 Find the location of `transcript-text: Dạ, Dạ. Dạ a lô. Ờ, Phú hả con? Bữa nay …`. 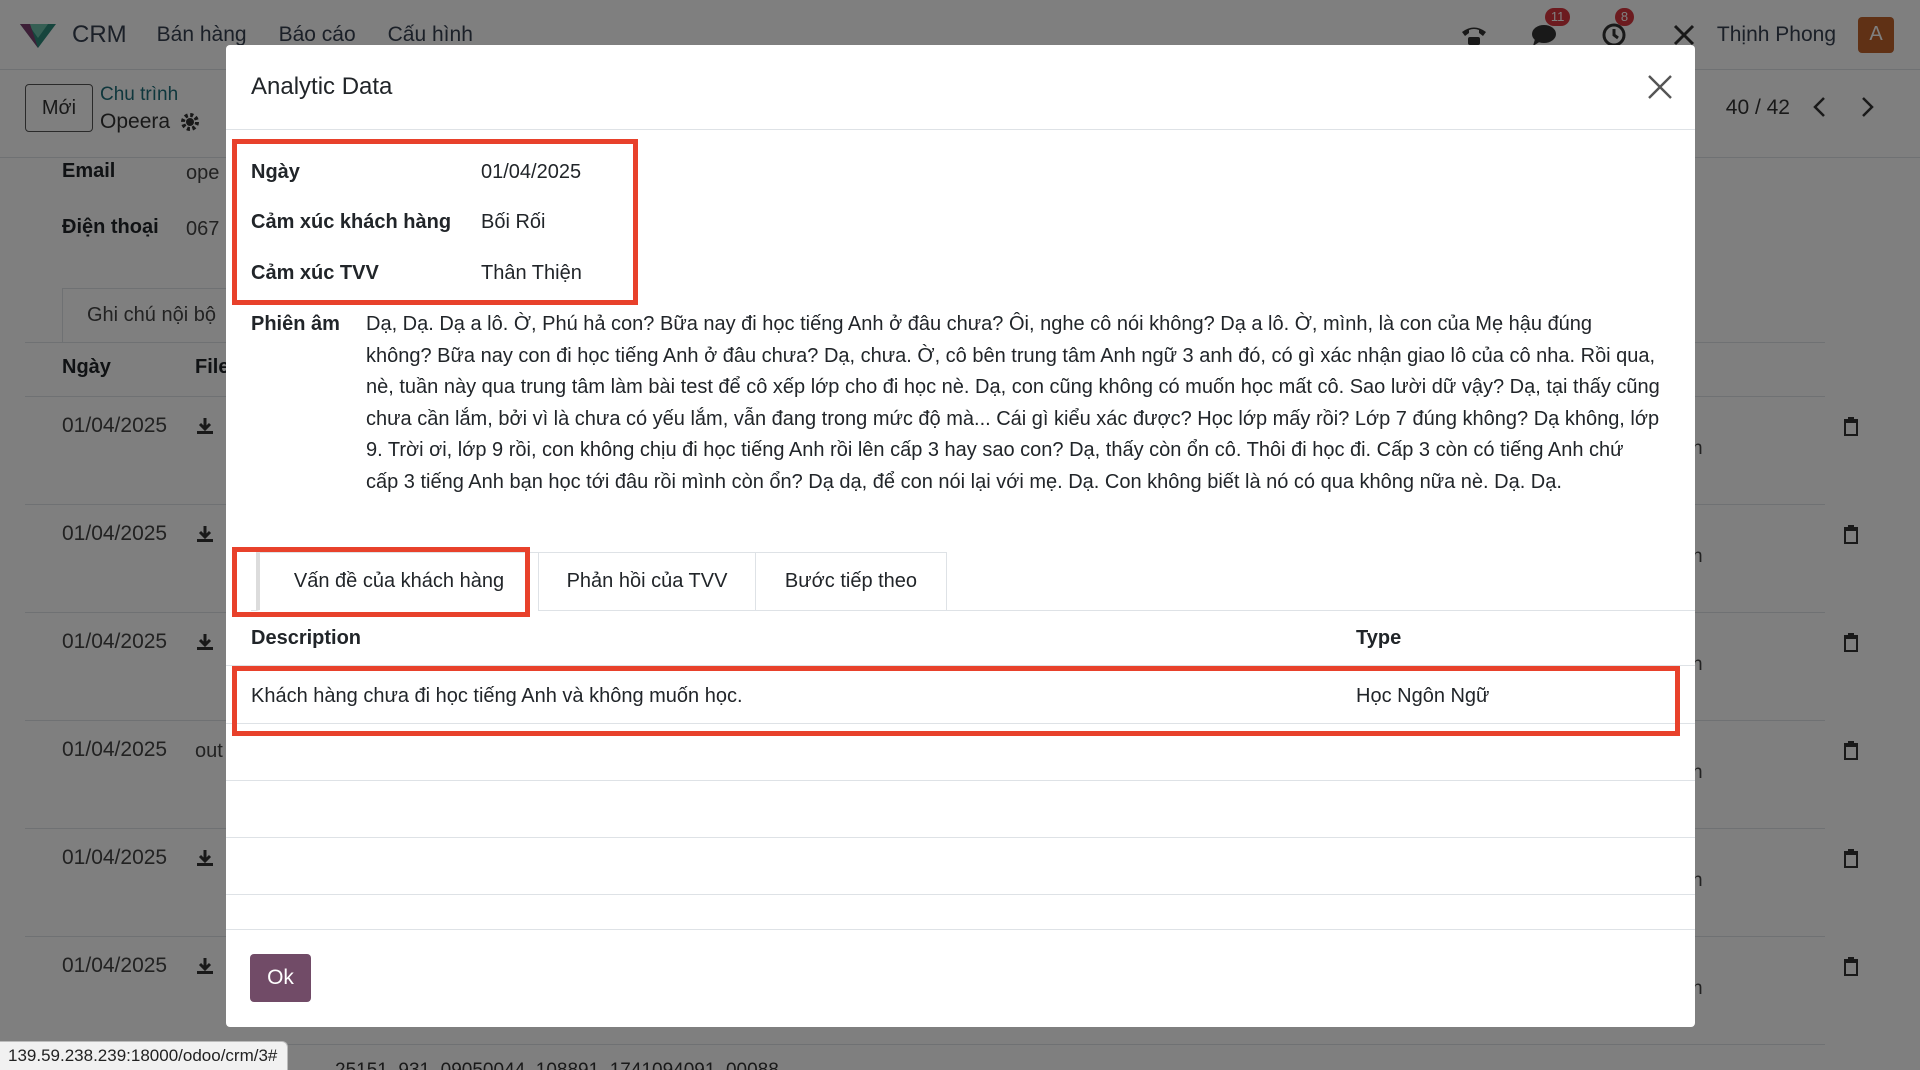

transcript-text: Dạ, Dạ. Dạ a lô. Ờ, Phú hả con? Bữa nay … is located at coordinates (1013, 403).